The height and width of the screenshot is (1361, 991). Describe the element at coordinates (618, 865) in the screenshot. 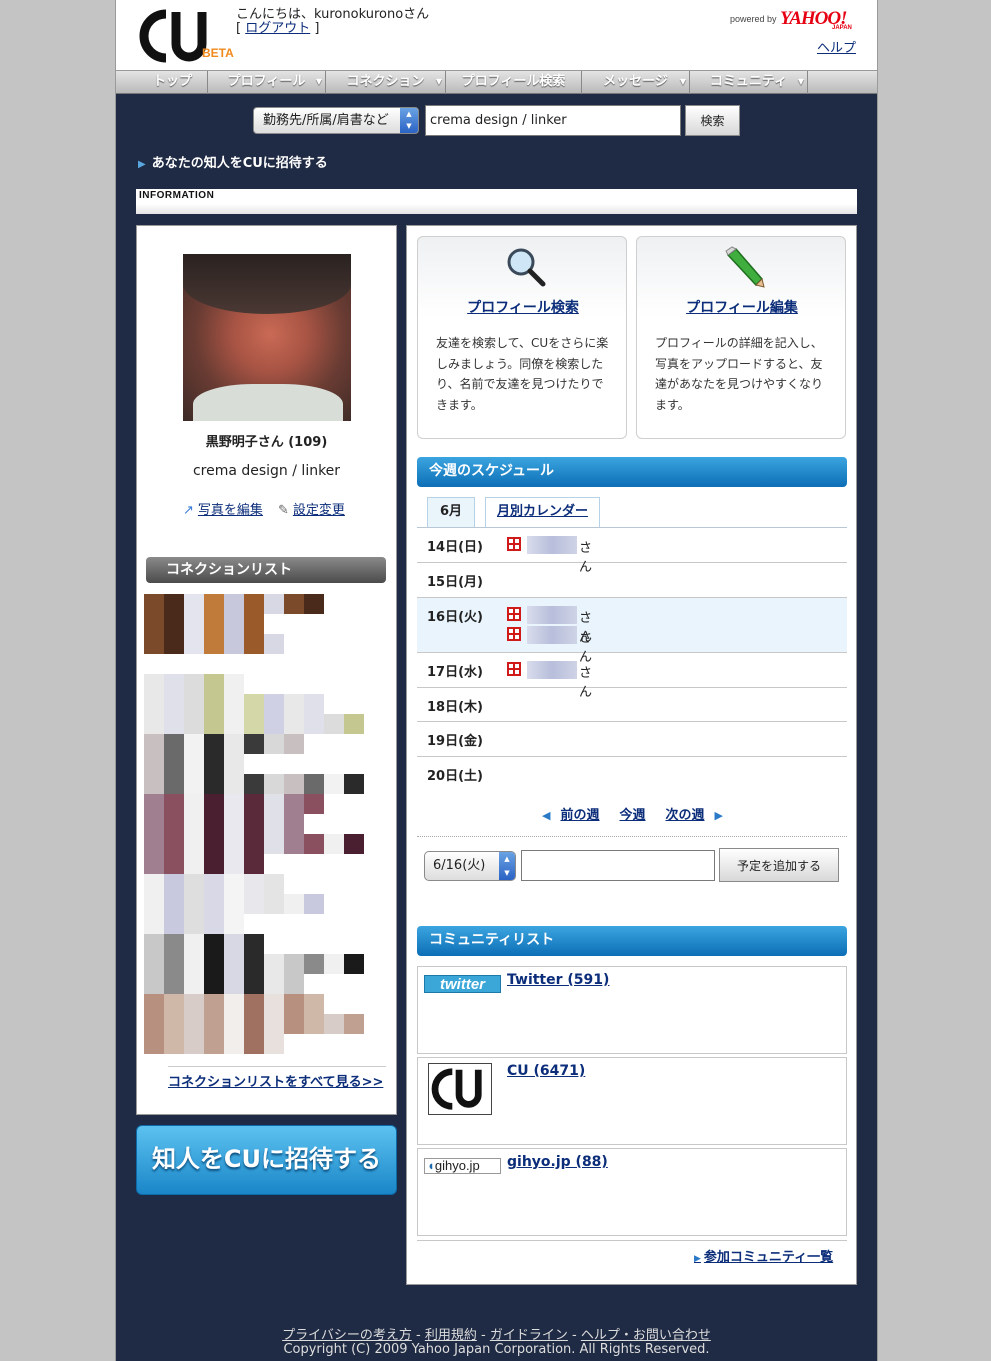

I see `event-title-input` at that location.